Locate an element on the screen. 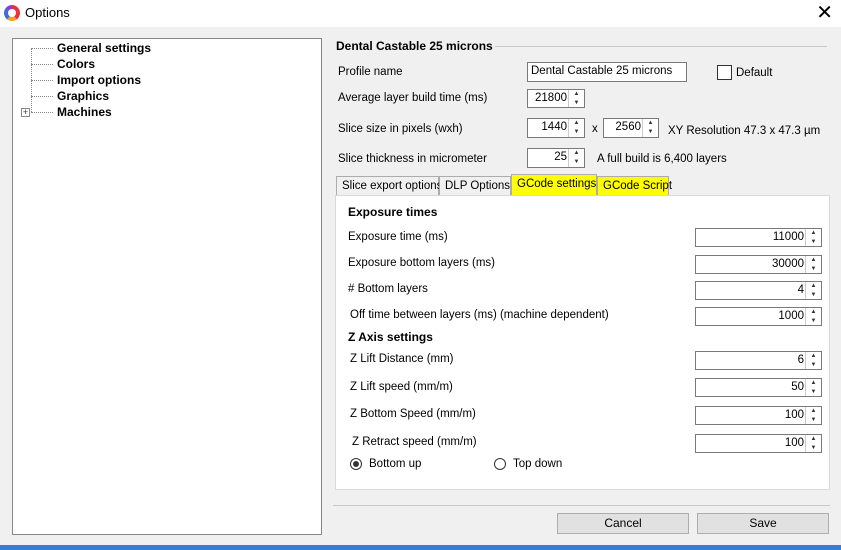  app-logo-icon is located at coordinates (12, 13).